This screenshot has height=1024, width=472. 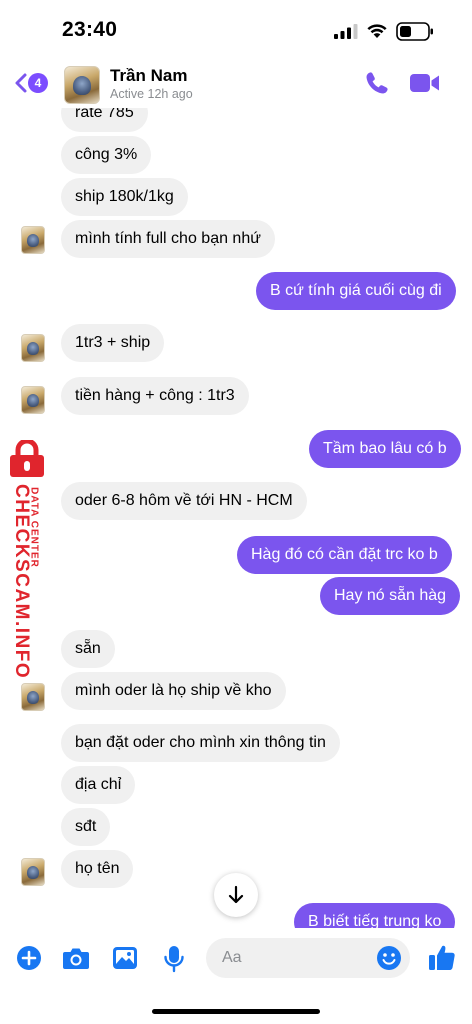 What do you see at coordinates (168, 239) in the screenshot?
I see `message-bubble-incoming: mình tính full cho bạn nhứ` at bounding box center [168, 239].